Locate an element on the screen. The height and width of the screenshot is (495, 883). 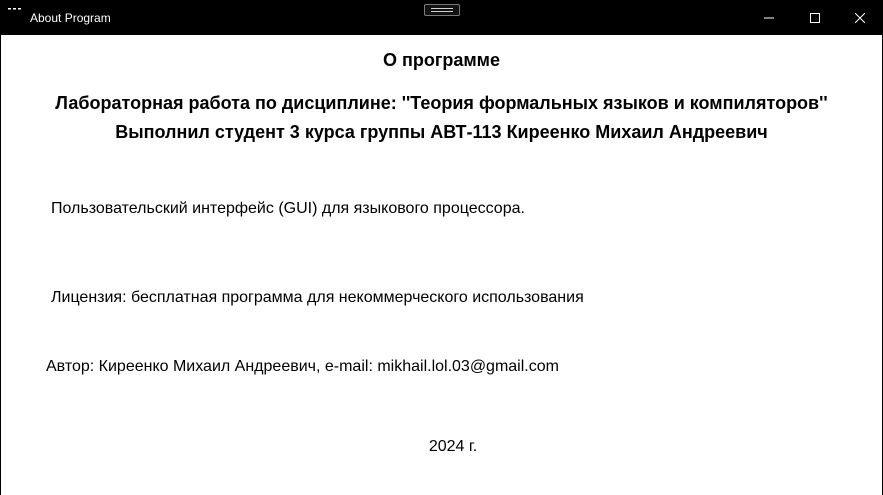
minimize-button is located at coordinates (769, 17).